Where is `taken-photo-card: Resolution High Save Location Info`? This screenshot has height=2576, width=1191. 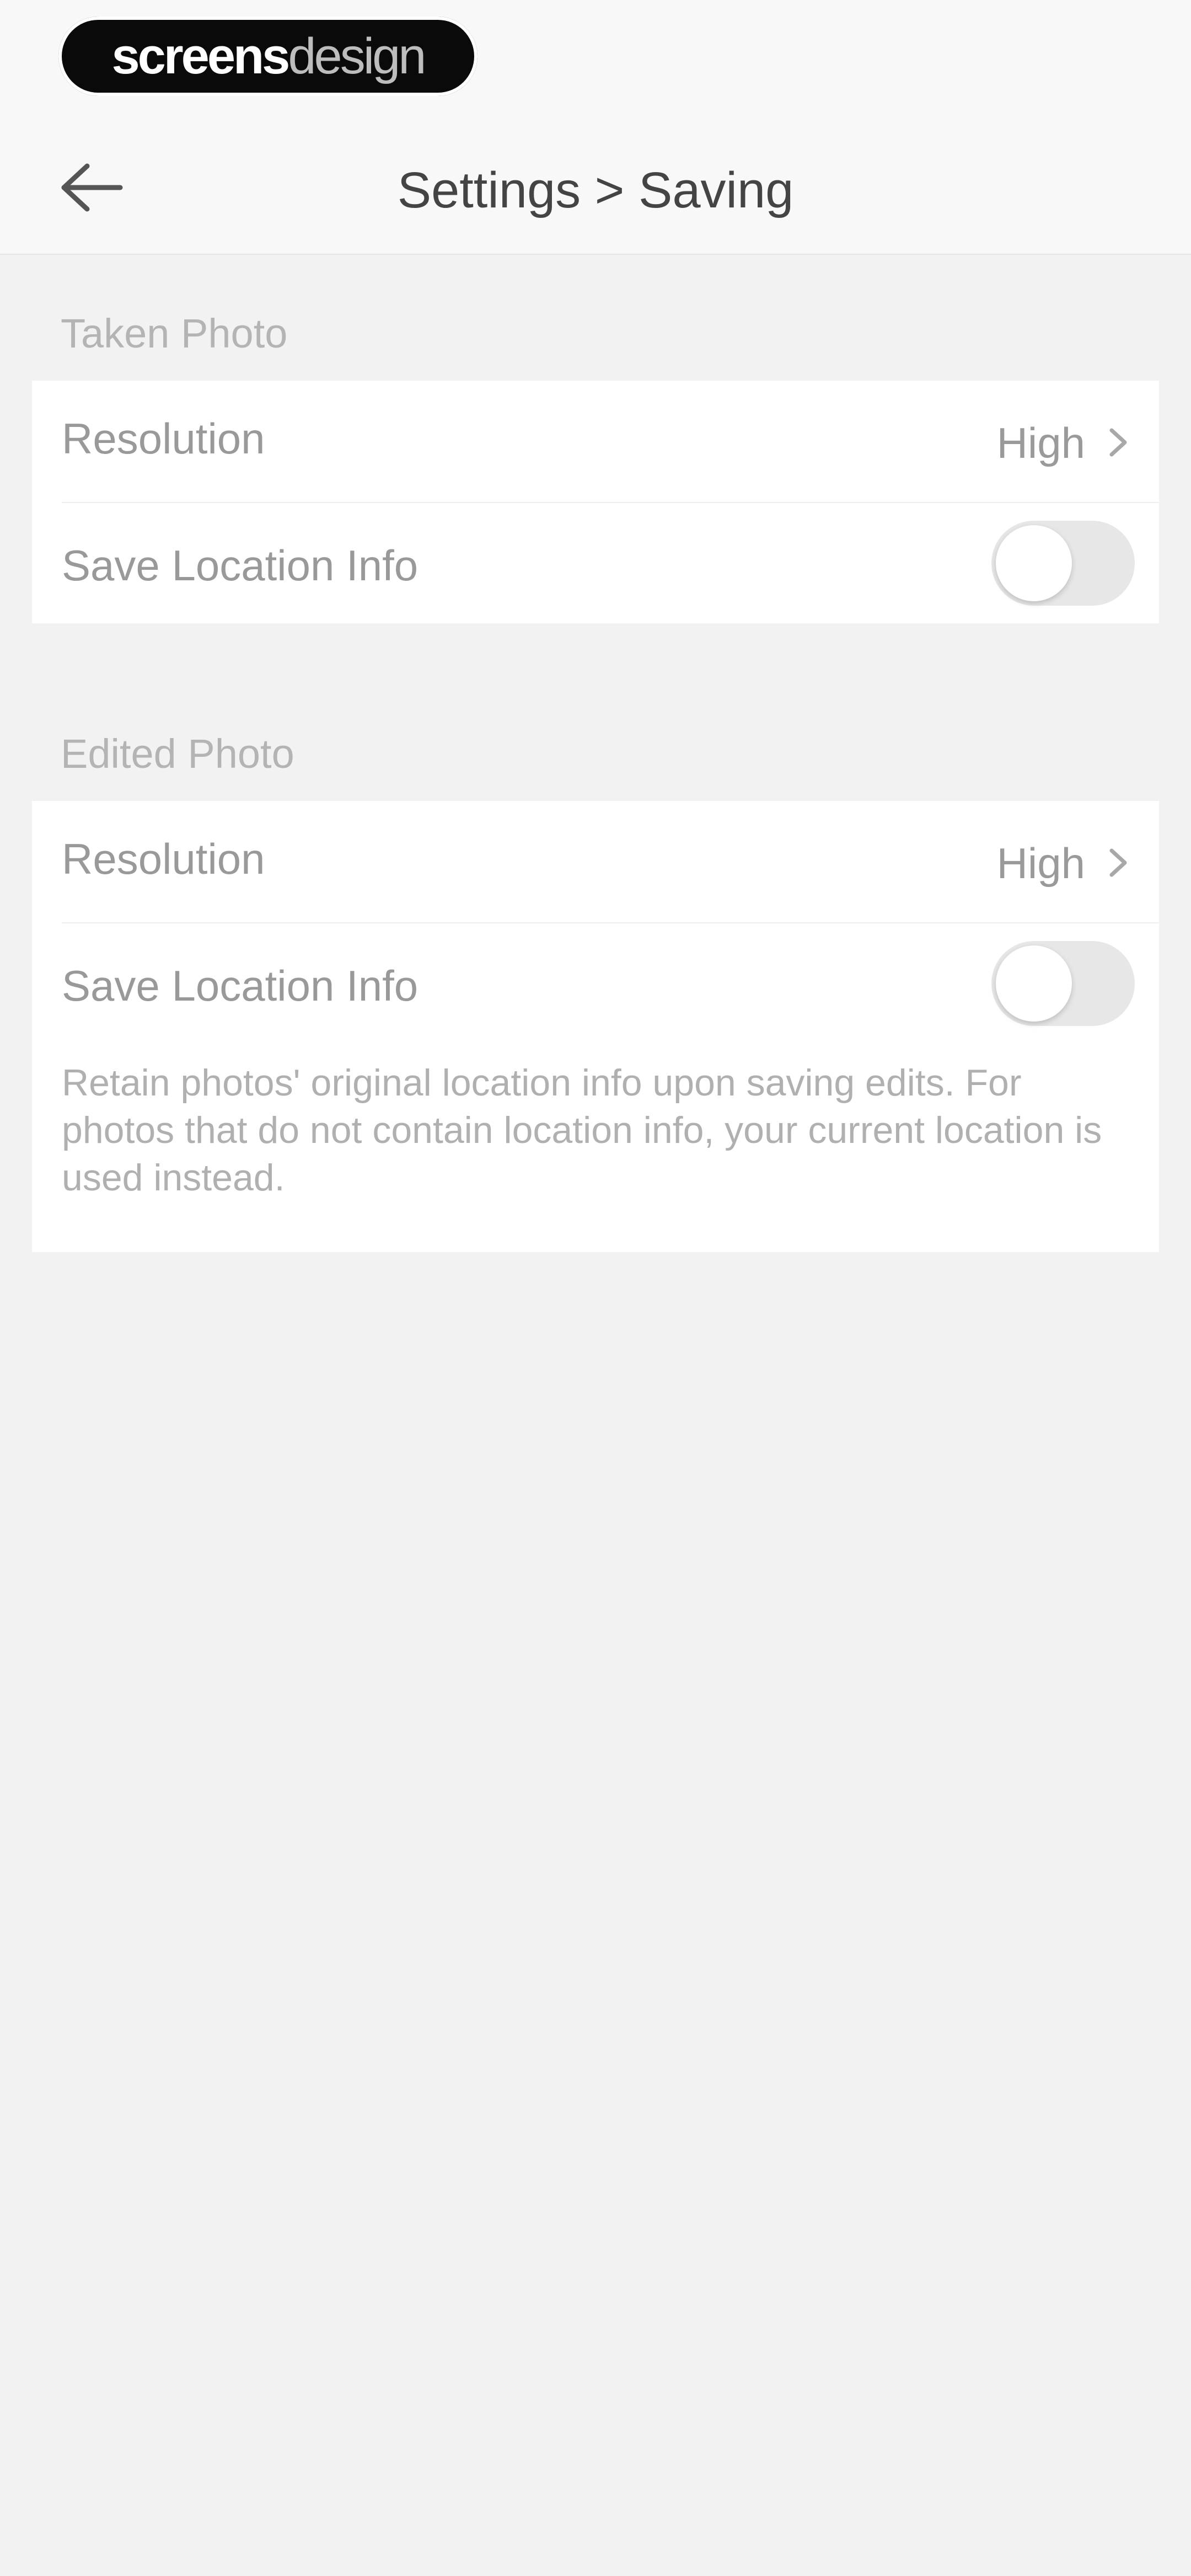 taken-photo-card: Resolution High Save Location Info is located at coordinates (595, 502).